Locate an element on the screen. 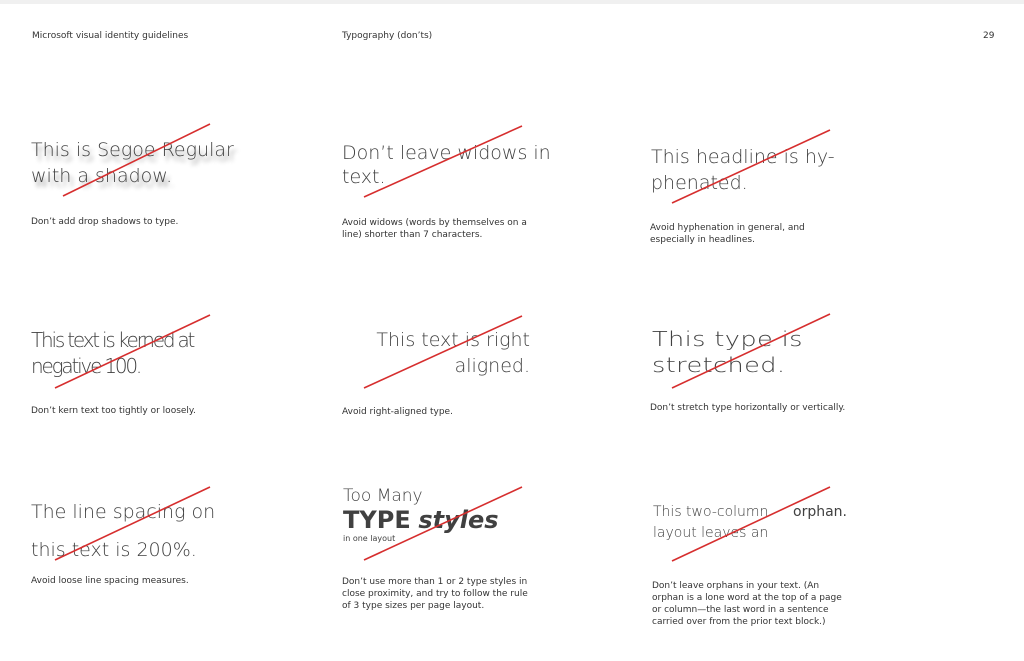 The width and height of the screenshot is (1024, 661). sample-text: This text is kerned at negative 100. is located at coordinates (113, 353).